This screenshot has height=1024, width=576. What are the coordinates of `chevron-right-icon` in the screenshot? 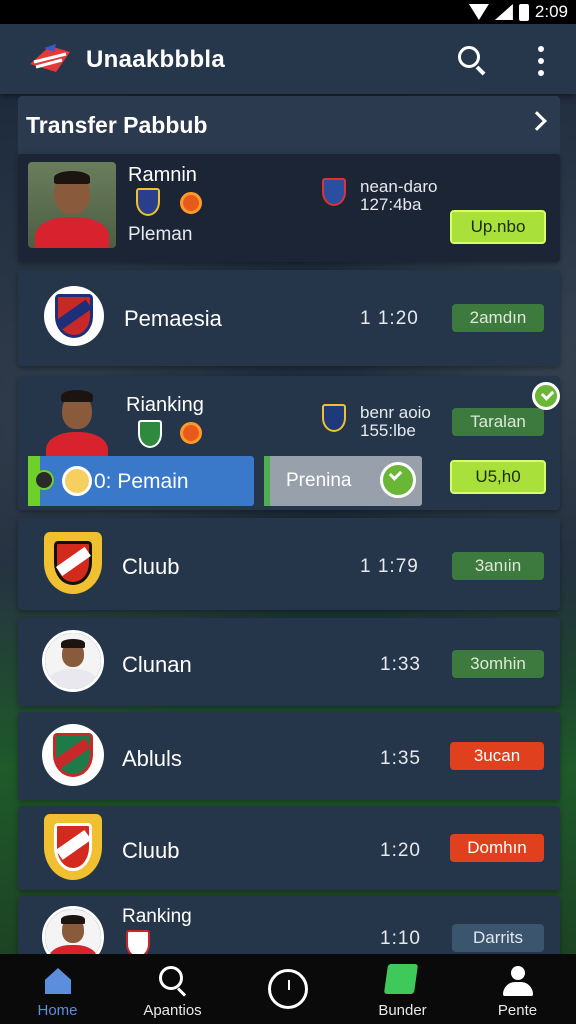 It's located at (537, 121).